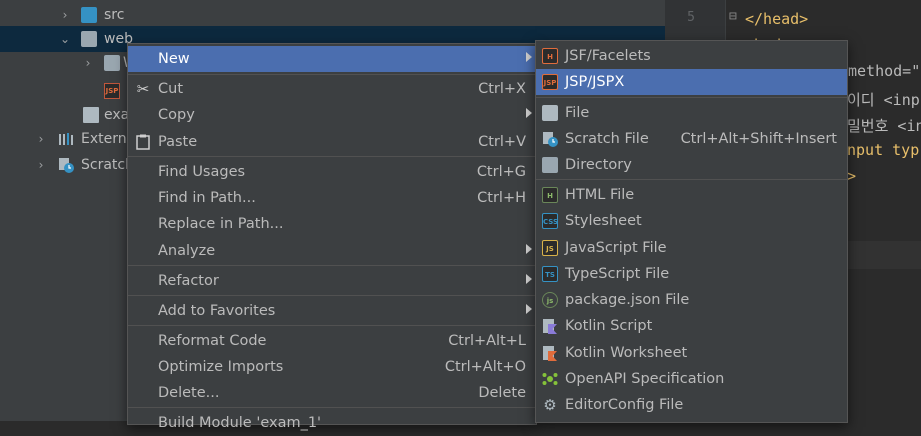  I want to click on kotlin-script-icon, so click(550, 326).